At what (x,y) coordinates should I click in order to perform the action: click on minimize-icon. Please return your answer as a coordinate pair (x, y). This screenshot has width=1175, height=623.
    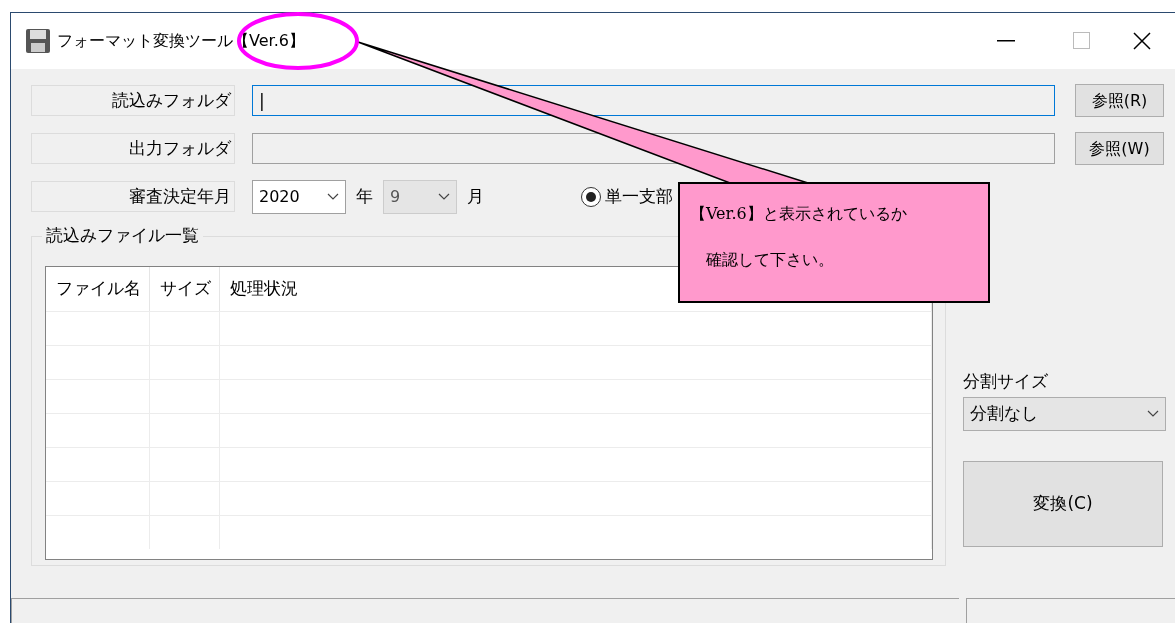
    Looking at the image, I should click on (1006, 41).